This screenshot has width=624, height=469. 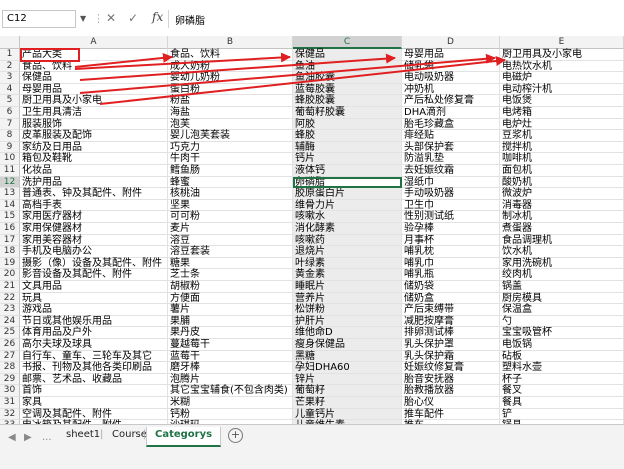 What do you see at coordinates (562, 333) in the screenshot?
I see `cell-e25: 宝宝吸管杯` at bounding box center [562, 333].